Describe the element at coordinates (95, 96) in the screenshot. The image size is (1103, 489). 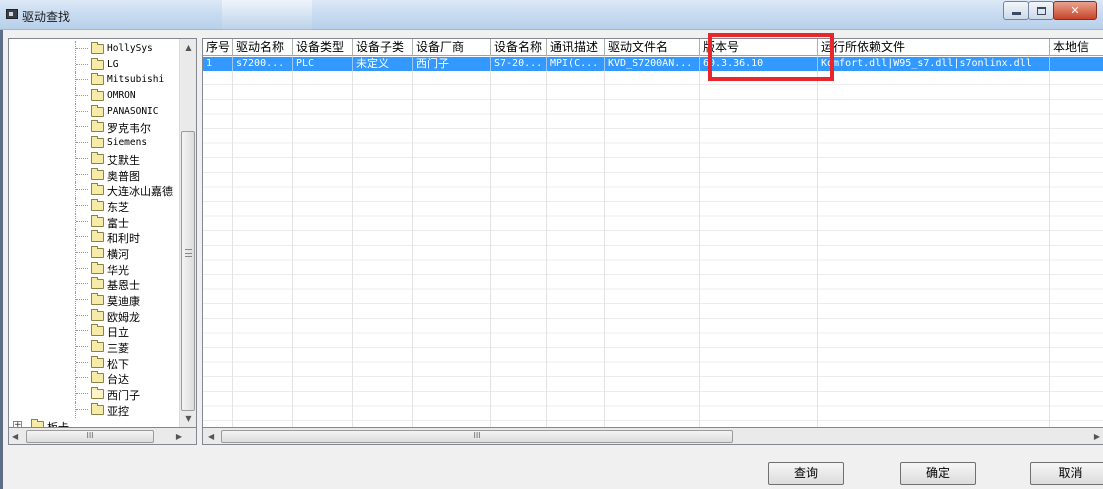
I see `tree-item: OMRON` at that location.